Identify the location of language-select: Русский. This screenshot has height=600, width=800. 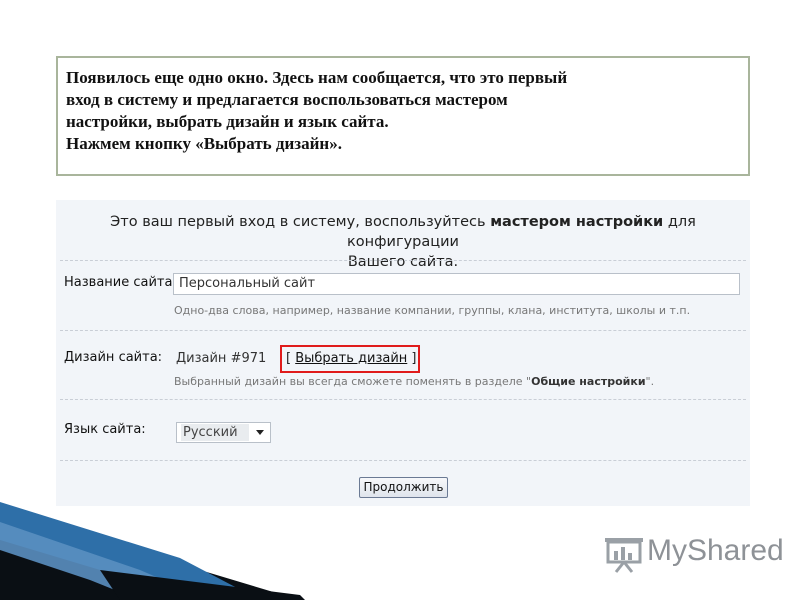
(223, 432).